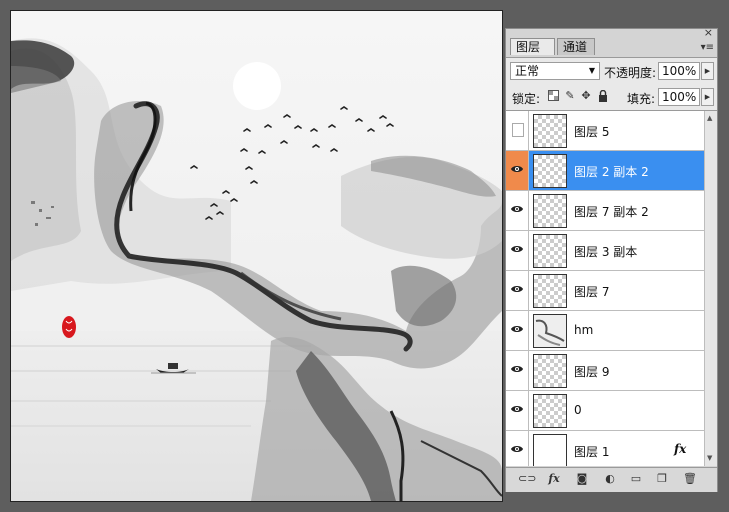 This screenshot has width=729, height=512. What do you see at coordinates (605, 331) in the screenshot?
I see `layer-row: hm` at bounding box center [605, 331].